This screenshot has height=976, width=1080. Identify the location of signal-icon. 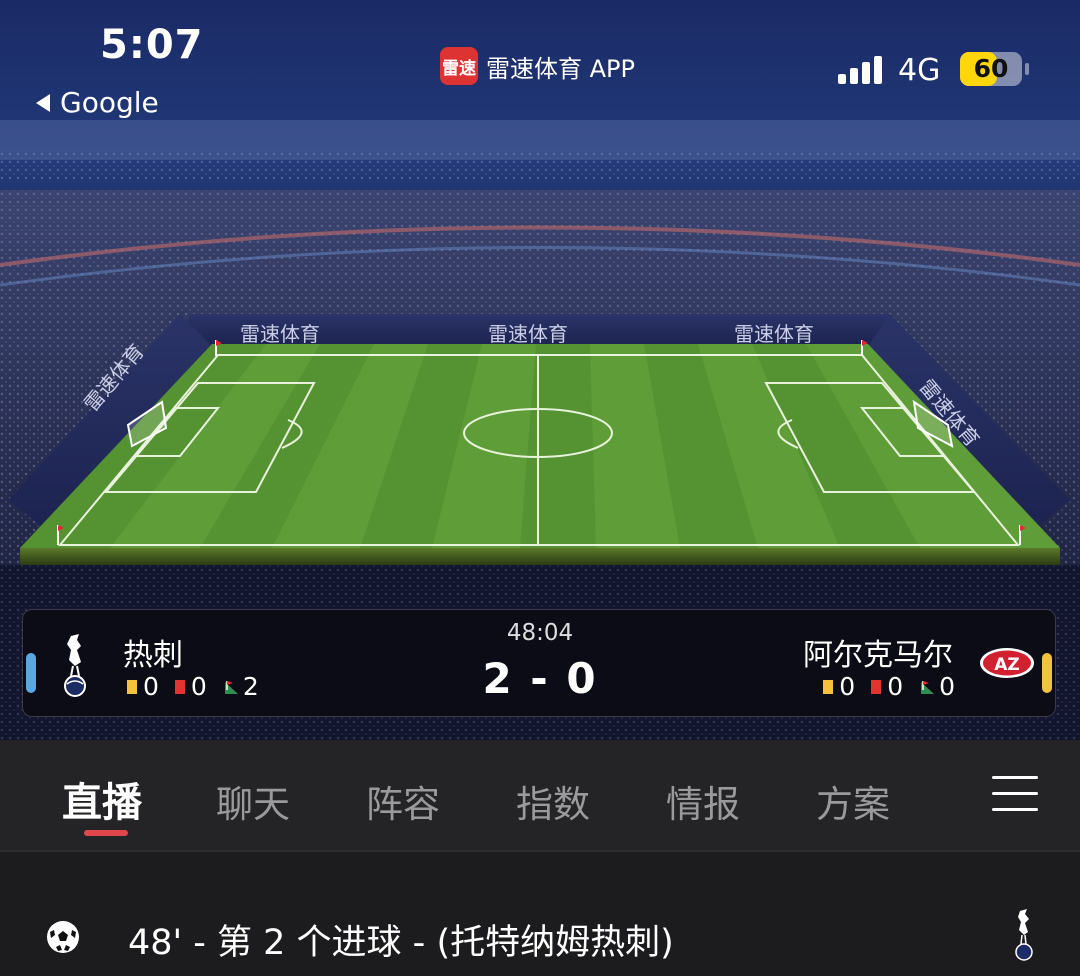
(860, 69).